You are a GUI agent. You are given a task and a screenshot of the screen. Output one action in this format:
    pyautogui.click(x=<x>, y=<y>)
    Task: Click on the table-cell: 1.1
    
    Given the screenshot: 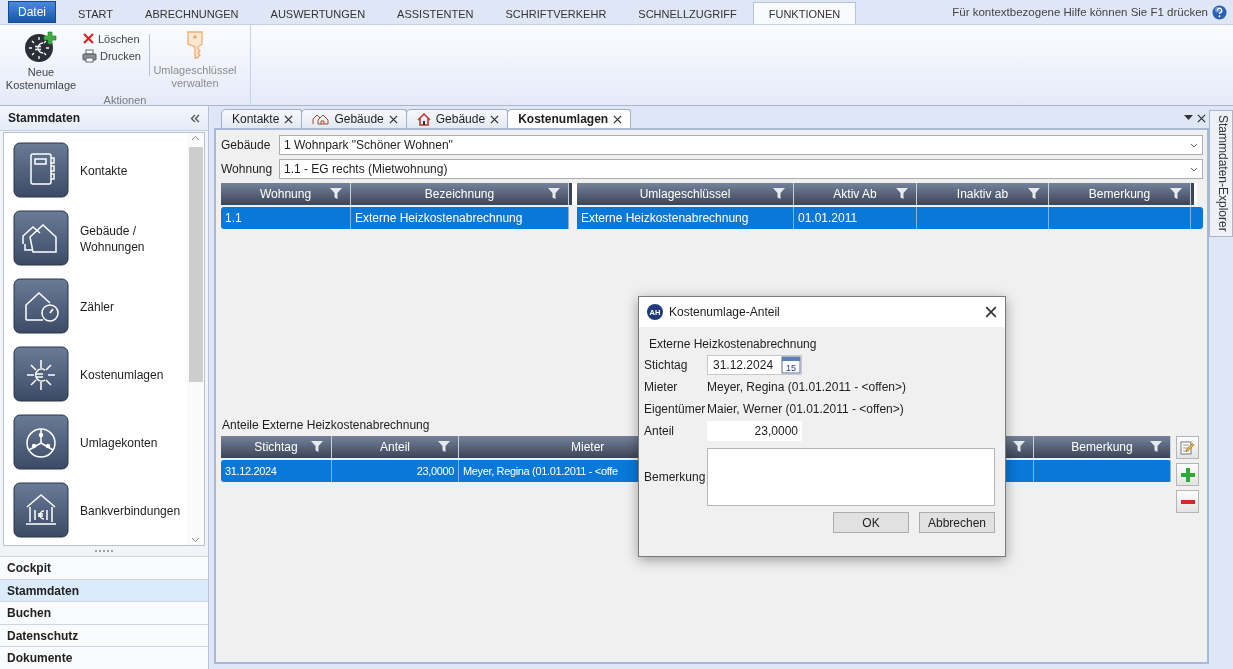 What is the action you would take?
    pyautogui.click(x=286, y=218)
    